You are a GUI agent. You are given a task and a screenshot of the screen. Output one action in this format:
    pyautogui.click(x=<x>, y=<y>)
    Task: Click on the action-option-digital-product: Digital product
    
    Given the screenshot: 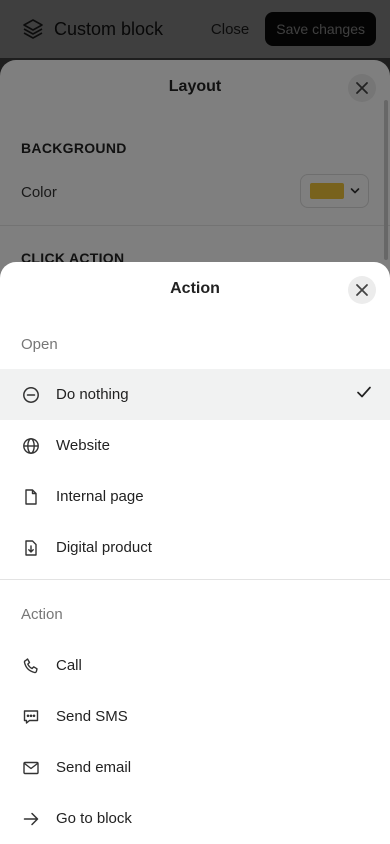 What is the action you would take?
    pyautogui.click(x=195, y=547)
    